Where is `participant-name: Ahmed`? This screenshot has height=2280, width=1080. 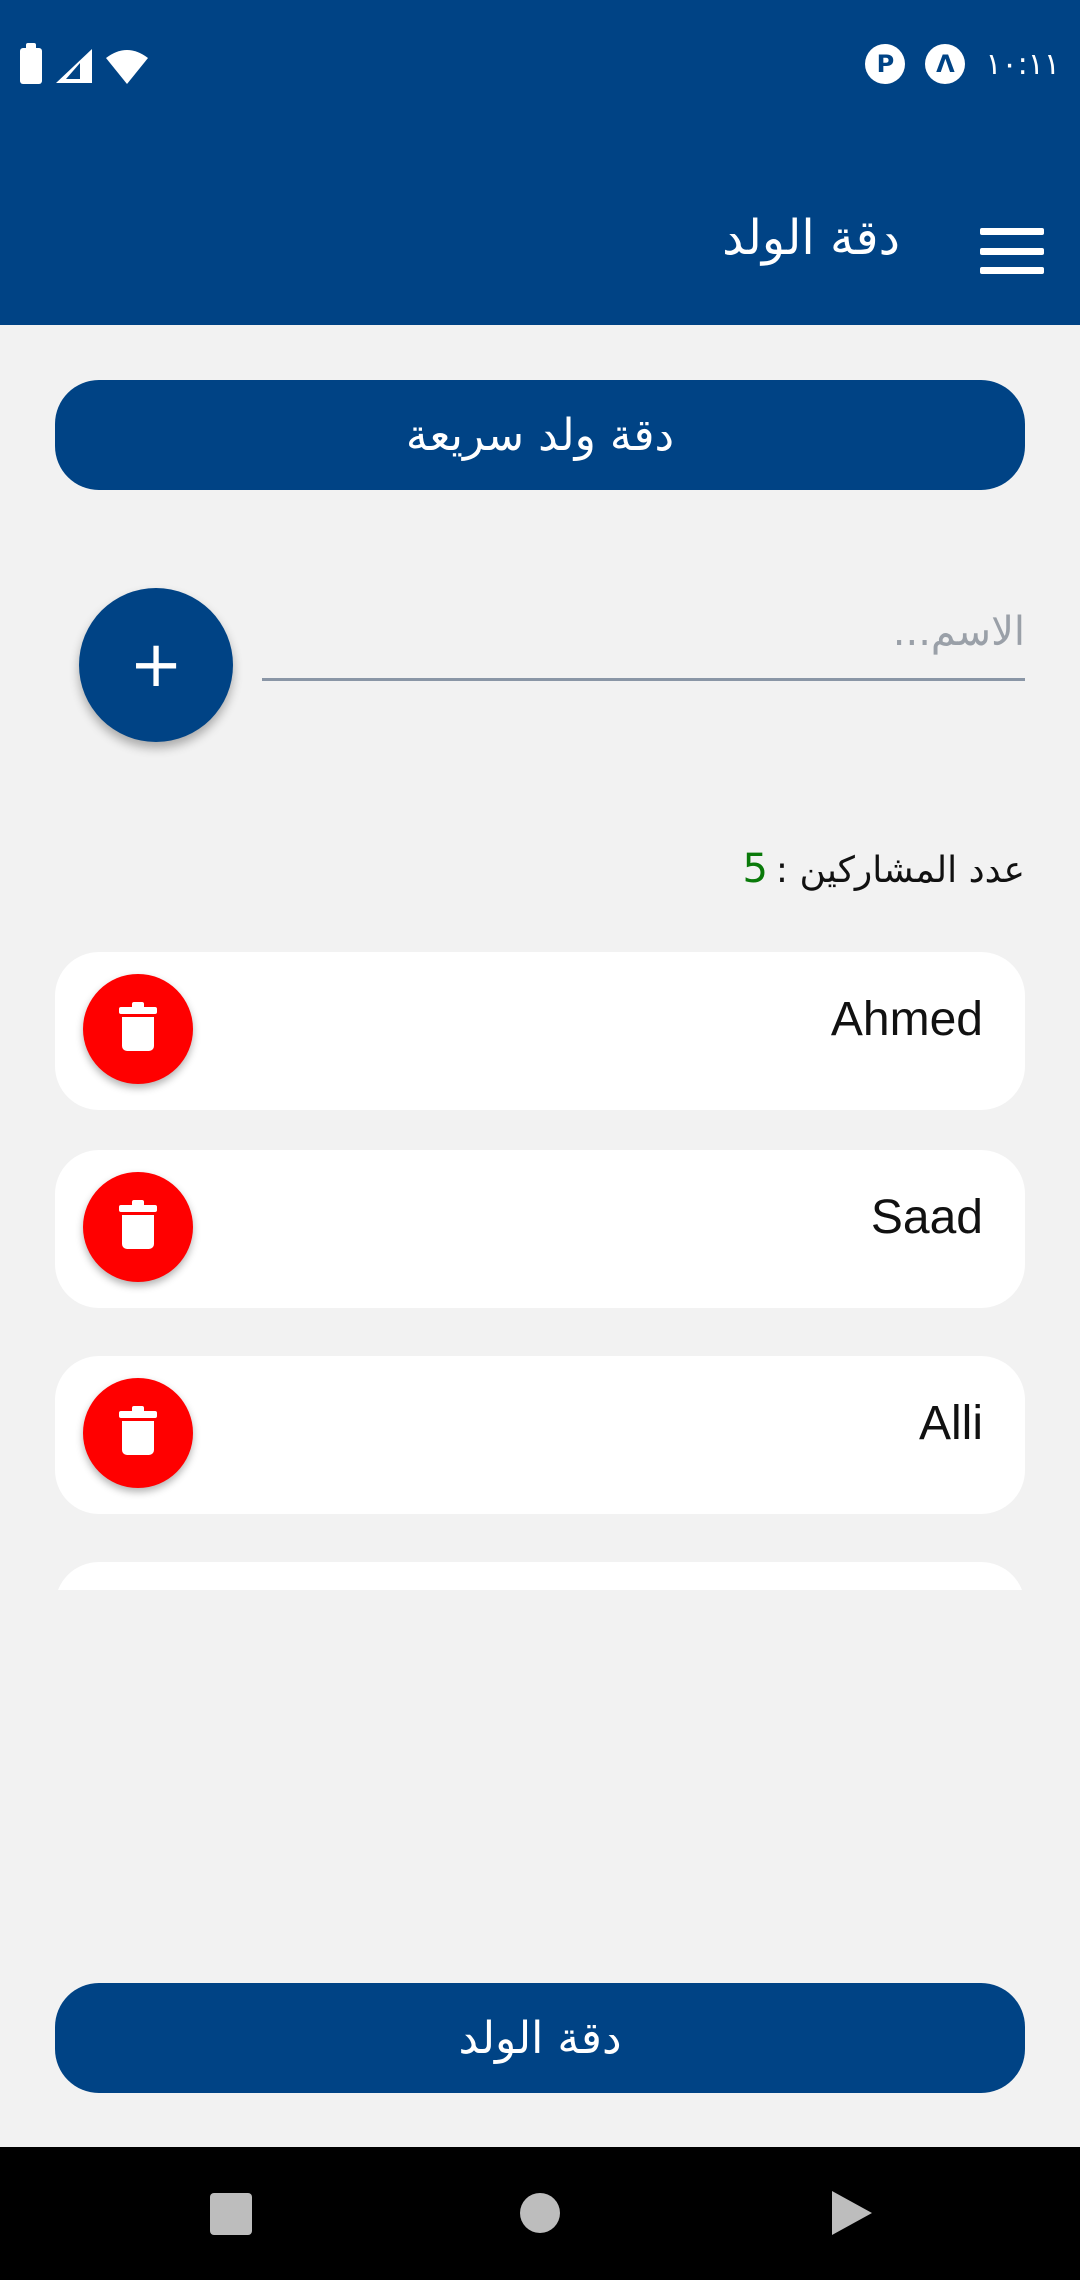 participant-name: Ahmed is located at coordinates (906, 1019).